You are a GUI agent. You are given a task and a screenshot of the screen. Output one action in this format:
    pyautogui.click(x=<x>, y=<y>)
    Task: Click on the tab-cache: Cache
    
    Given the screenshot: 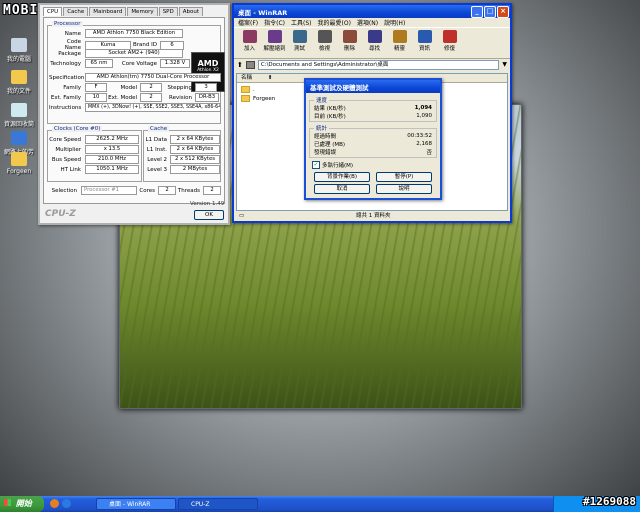 What is the action you would take?
    pyautogui.click(x=76, y=11)
    